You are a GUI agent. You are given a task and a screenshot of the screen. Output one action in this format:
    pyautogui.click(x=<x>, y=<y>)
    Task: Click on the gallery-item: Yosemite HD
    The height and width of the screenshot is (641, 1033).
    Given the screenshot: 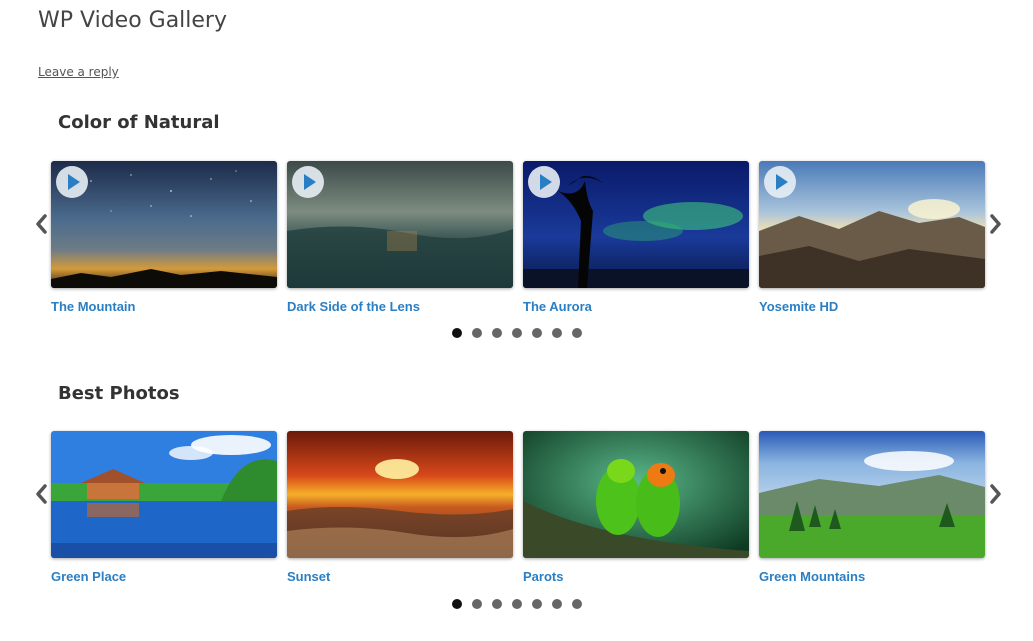 What is the action you would take?
    pyautogui.click(x=872, y=237)
    